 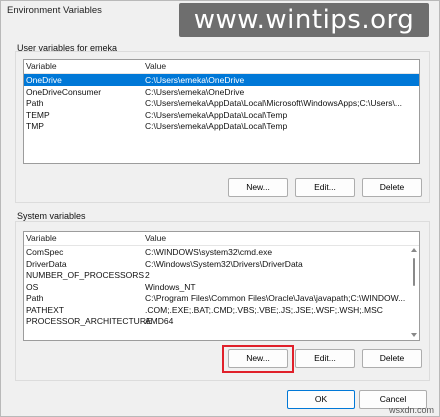 I want to click on table-row: NUMBER_OF_PROCESSORS 2, so click(x=221, y=275).